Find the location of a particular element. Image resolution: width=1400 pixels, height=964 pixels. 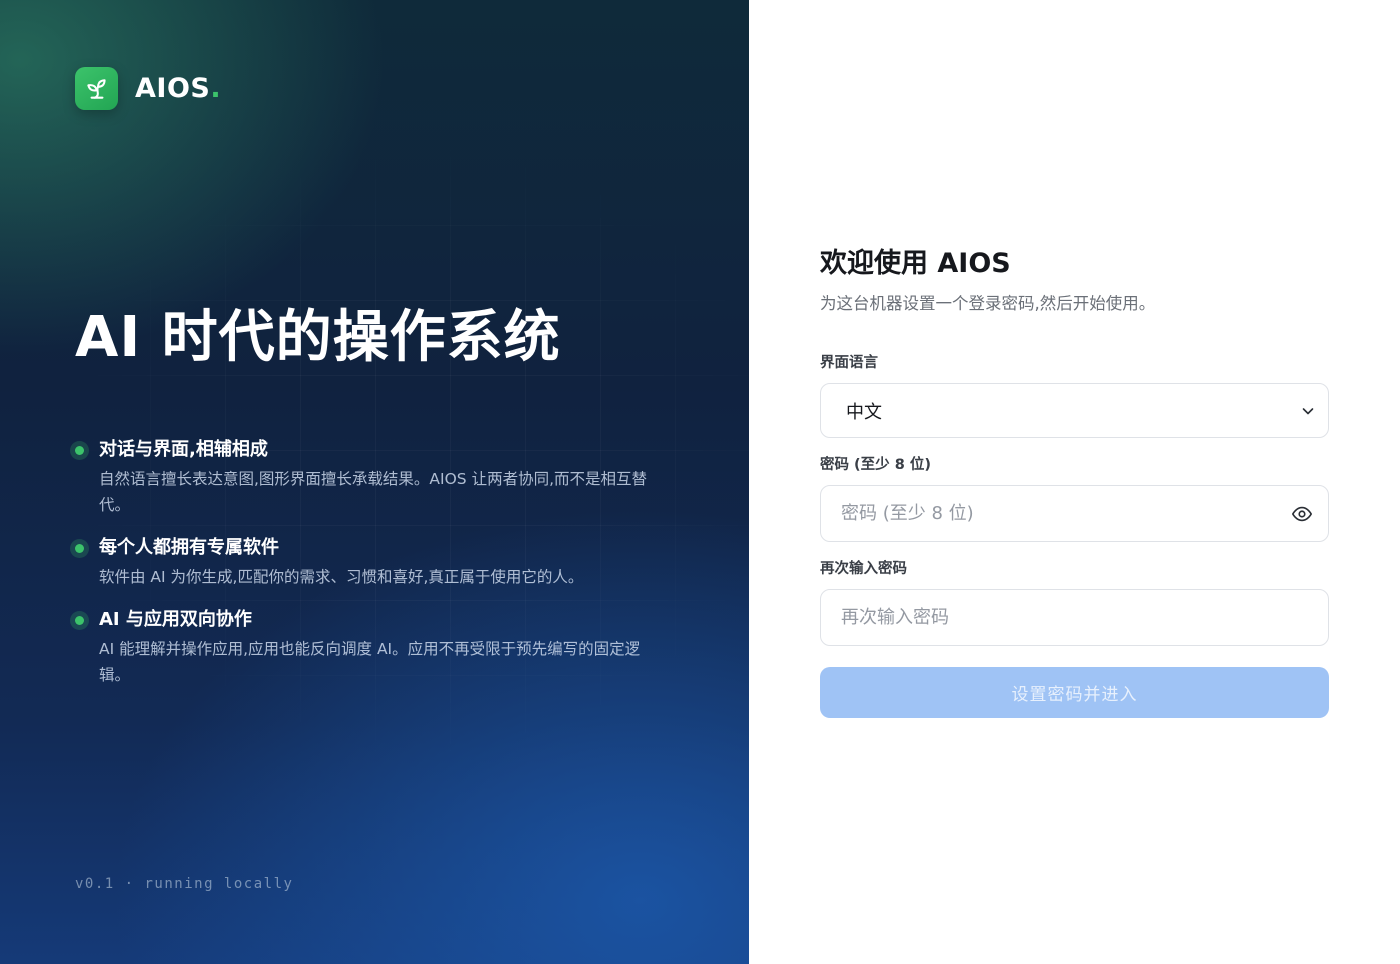

hero-title: AI 时代的操作系统 is located at coordinates (318, 337).